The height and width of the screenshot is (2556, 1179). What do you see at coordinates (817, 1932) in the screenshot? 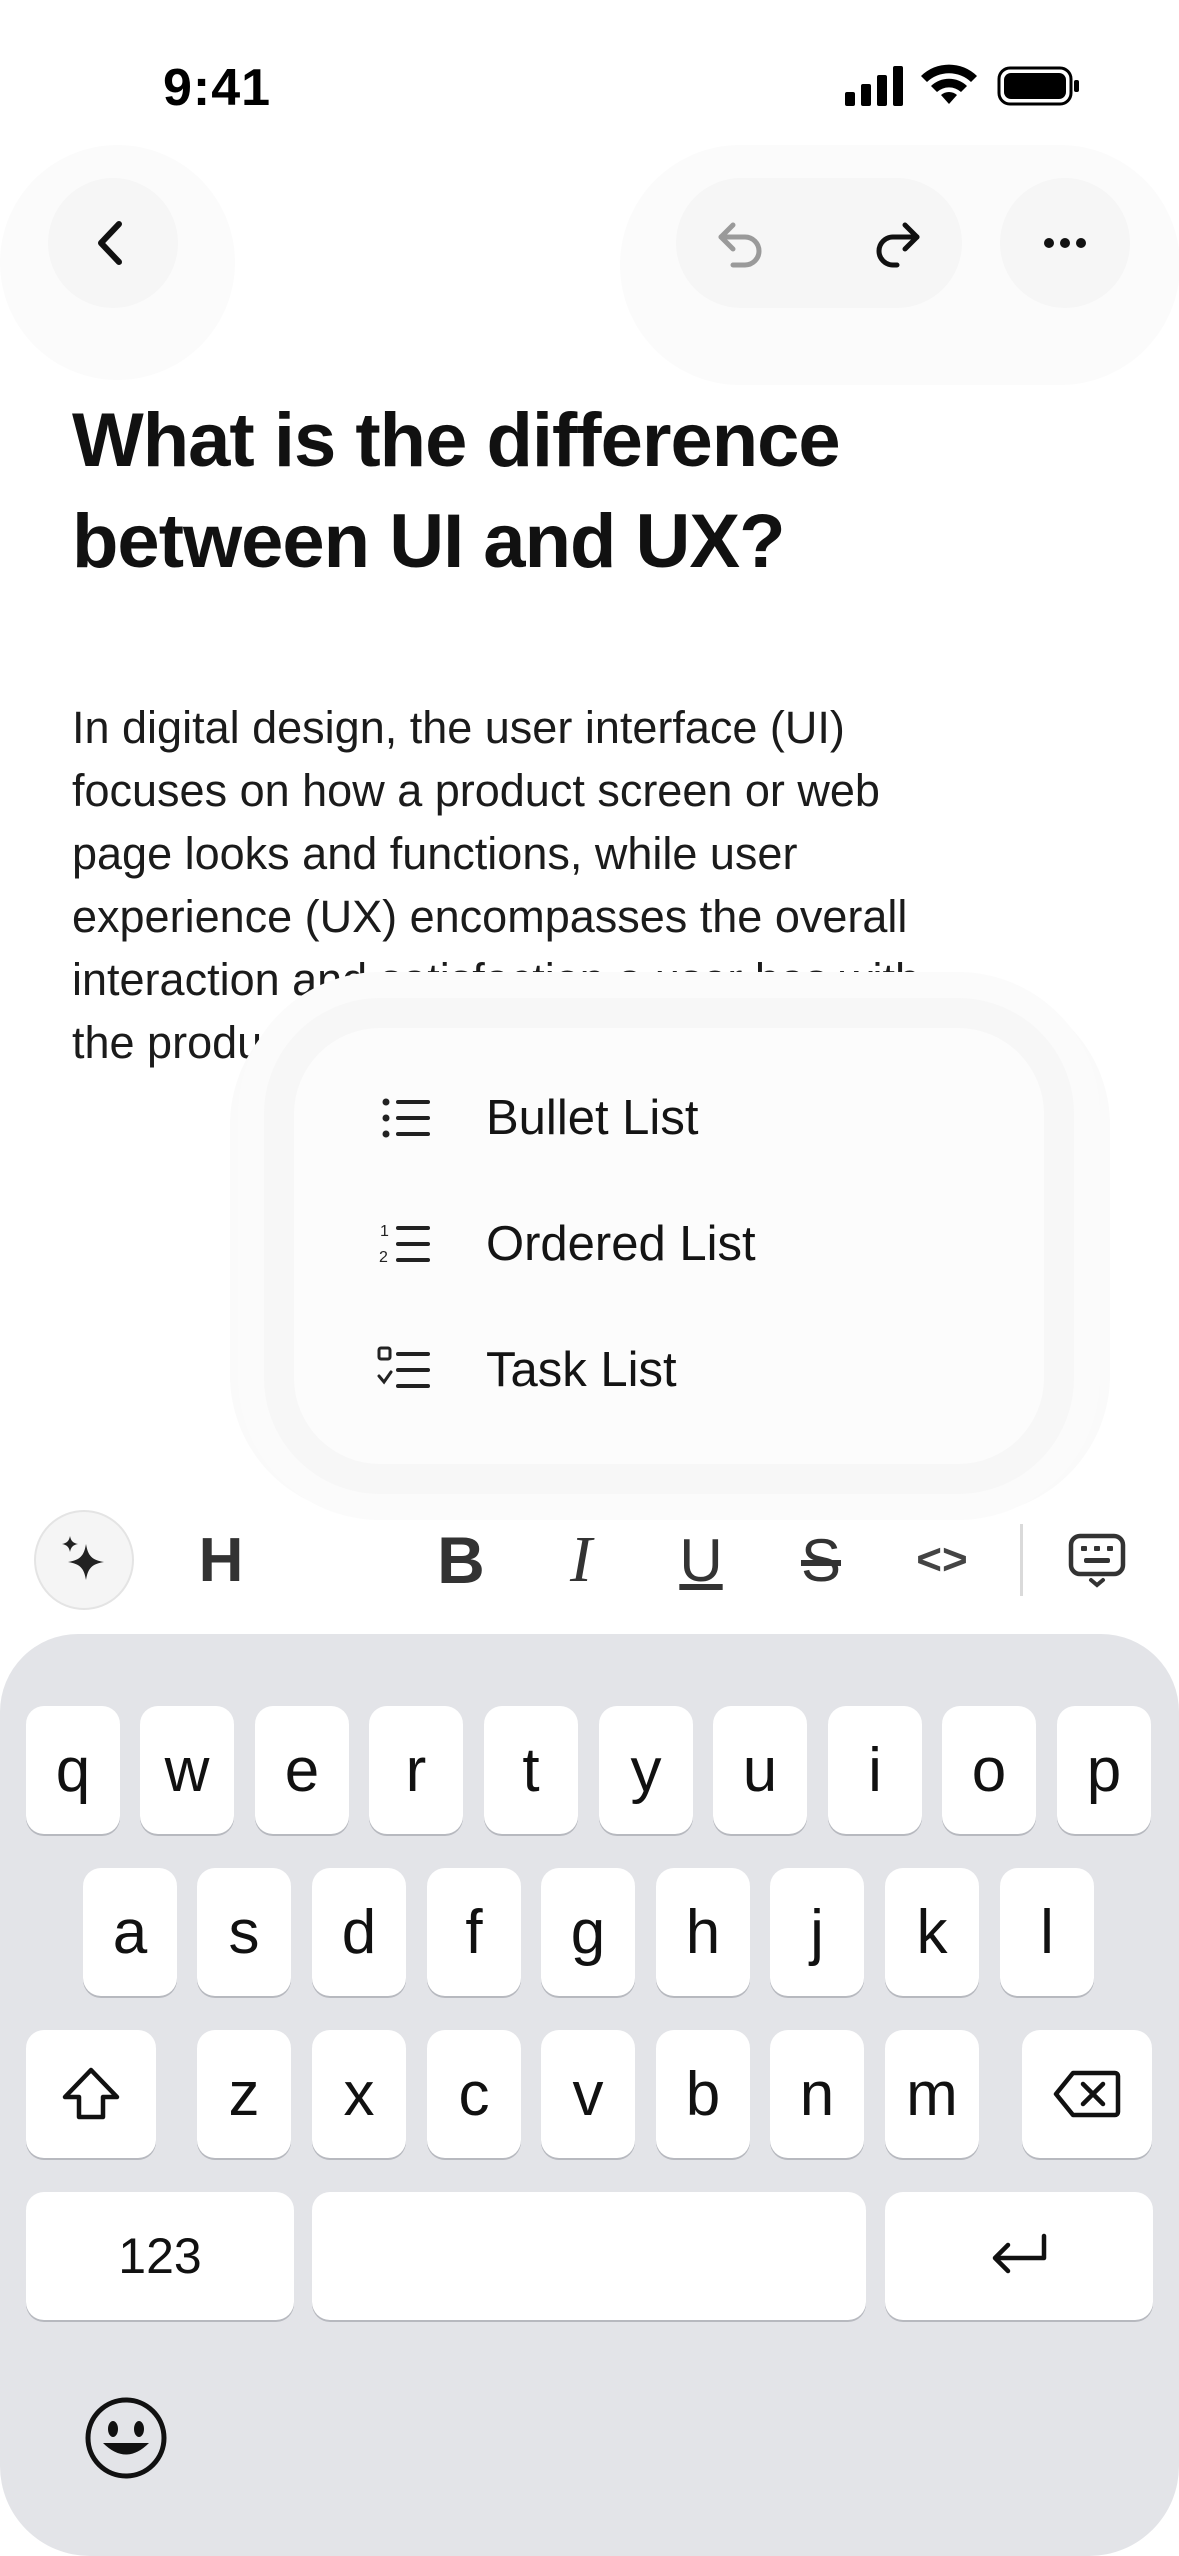
I see `key-j: j` at bounding box center [817, 1932].